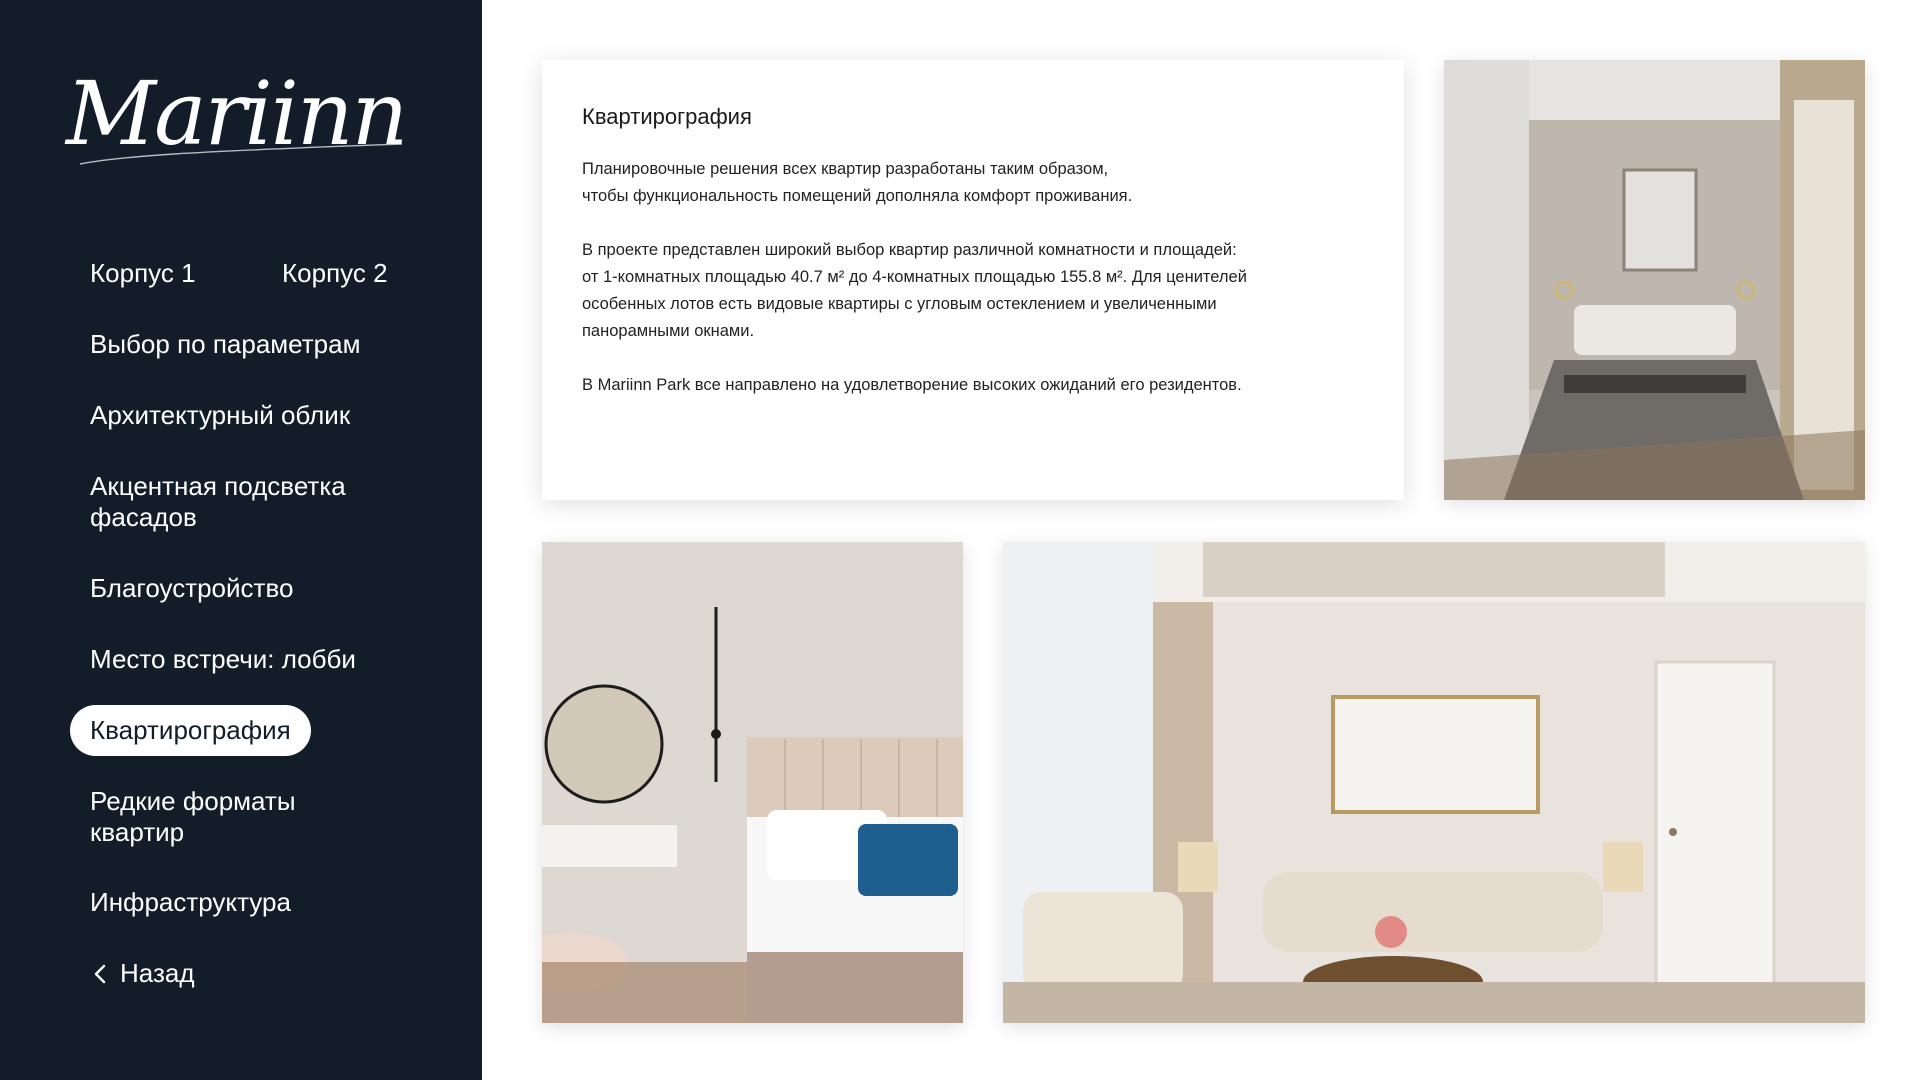  Describe the element at coordinates (243, 113) in the screenshot. I see `brand-logo-text: Mariinn Park` at that location.